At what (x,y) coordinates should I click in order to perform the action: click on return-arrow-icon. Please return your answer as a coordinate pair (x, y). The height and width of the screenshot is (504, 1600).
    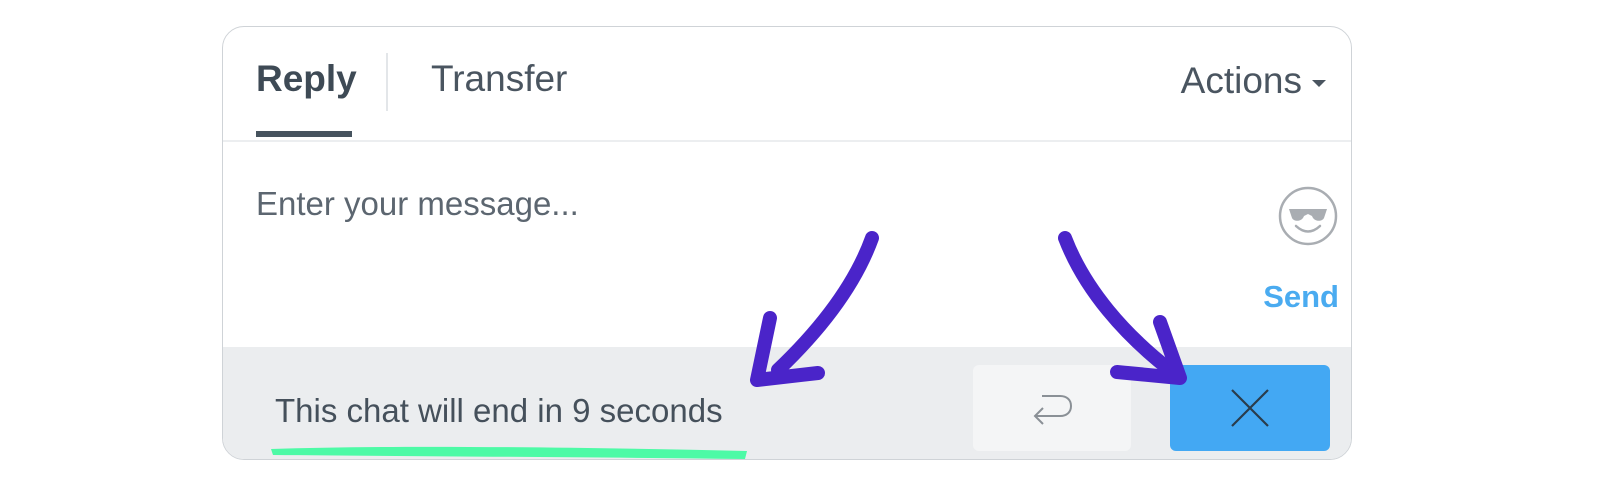
    Looking at the image, I should click on (1053, 410).